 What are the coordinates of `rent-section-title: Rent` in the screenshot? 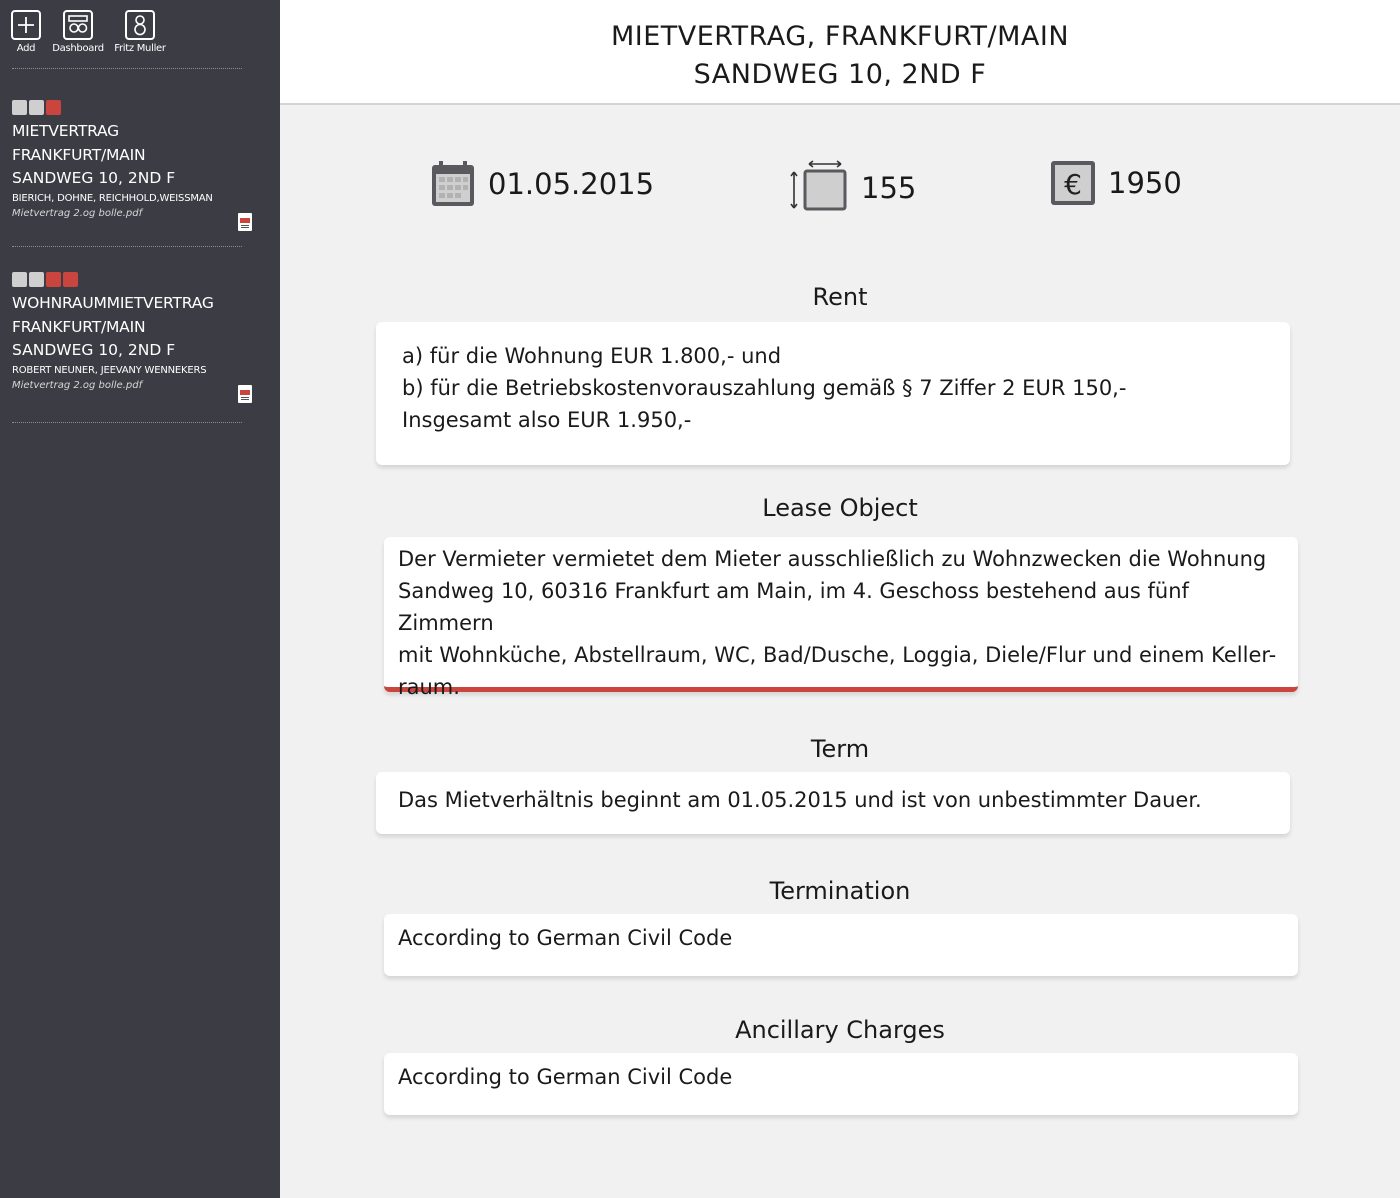 It's located at (840, 297).